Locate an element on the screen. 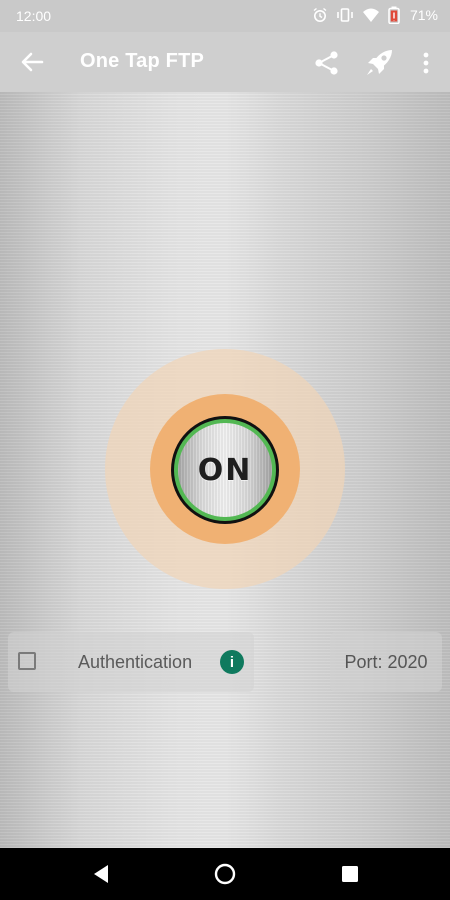 Image resolution: width=450 pixels, height=900 pixels. info-icon: i is located at coordinates (232, 662).